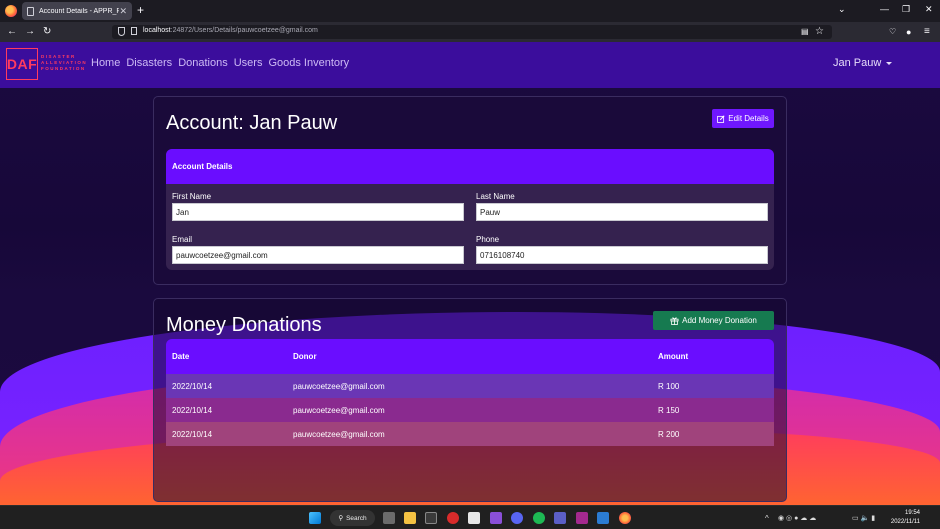 This screenshot has width=940, height=529. Describe the element at coordinates (470, 410) in the screenshot. I see `table-row: 2022/10/14 pauwcoetzee@gmail.com R 150` at that location.